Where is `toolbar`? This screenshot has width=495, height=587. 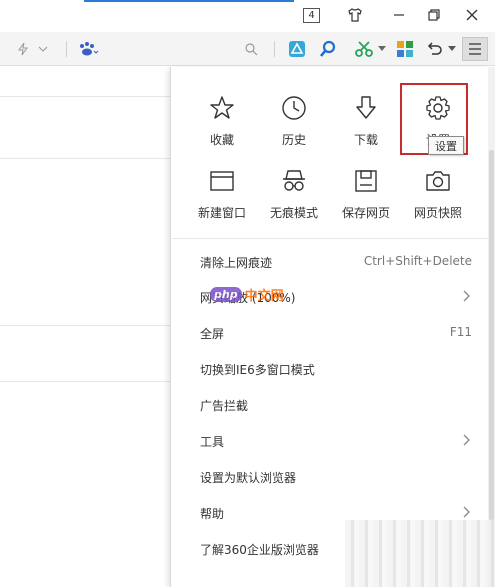
toolbar is located at coordinates (247, 49).